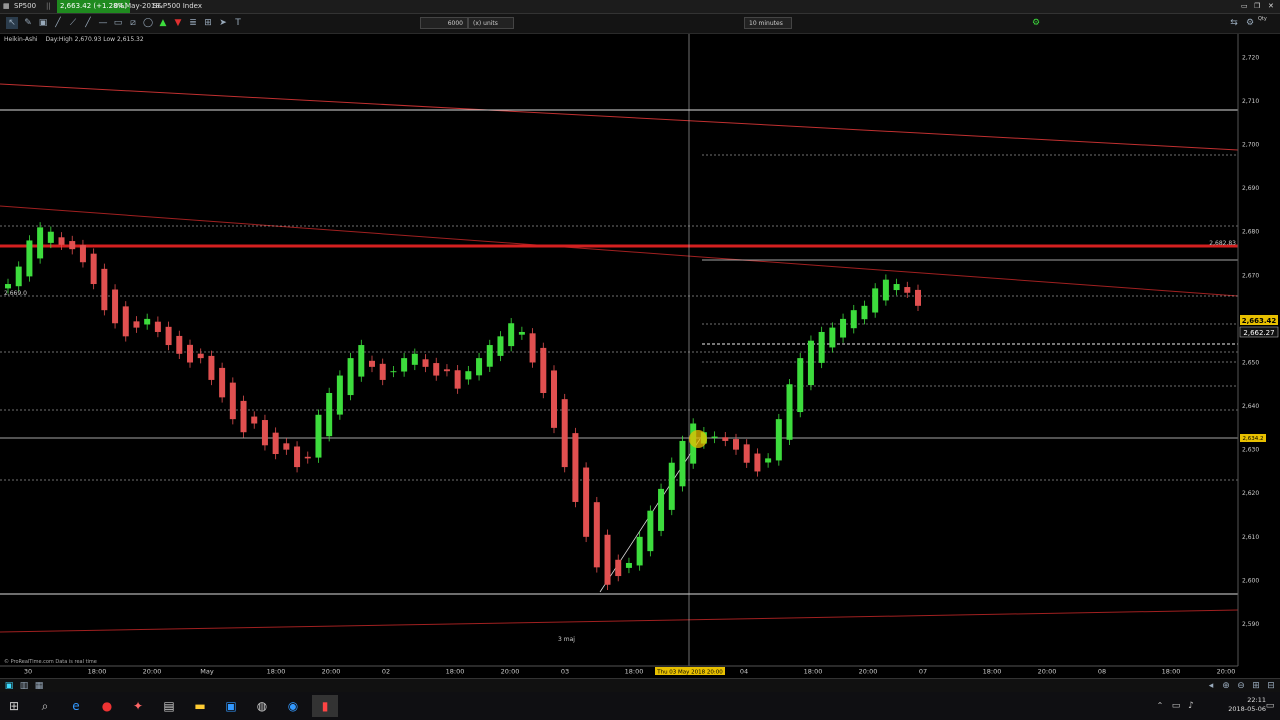  What do you see at coordinates (768, 23) in the screenshot?
I see `timeframe-select: 10 minutes` at bounding box center [768, 23].